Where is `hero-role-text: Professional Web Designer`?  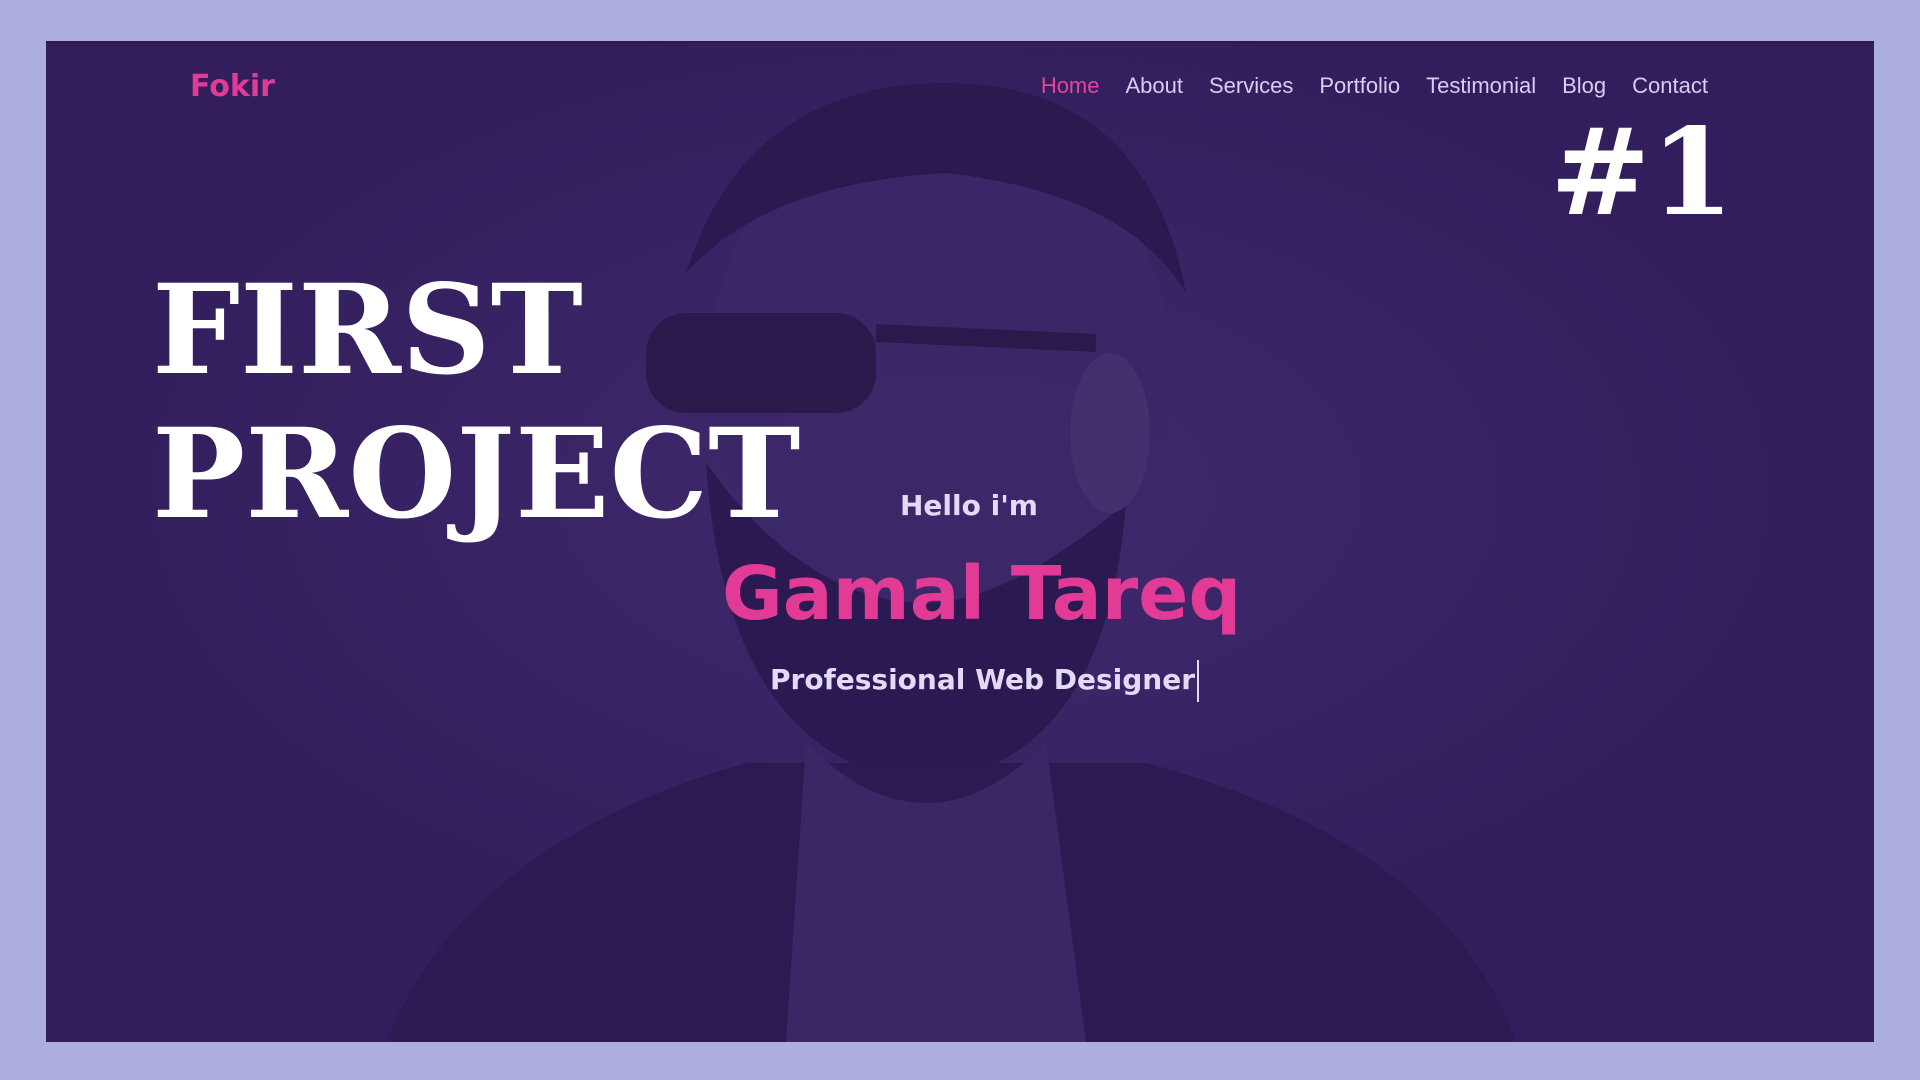 hero-role-text: Professional Web Designer is located at coordinates (983, 679).